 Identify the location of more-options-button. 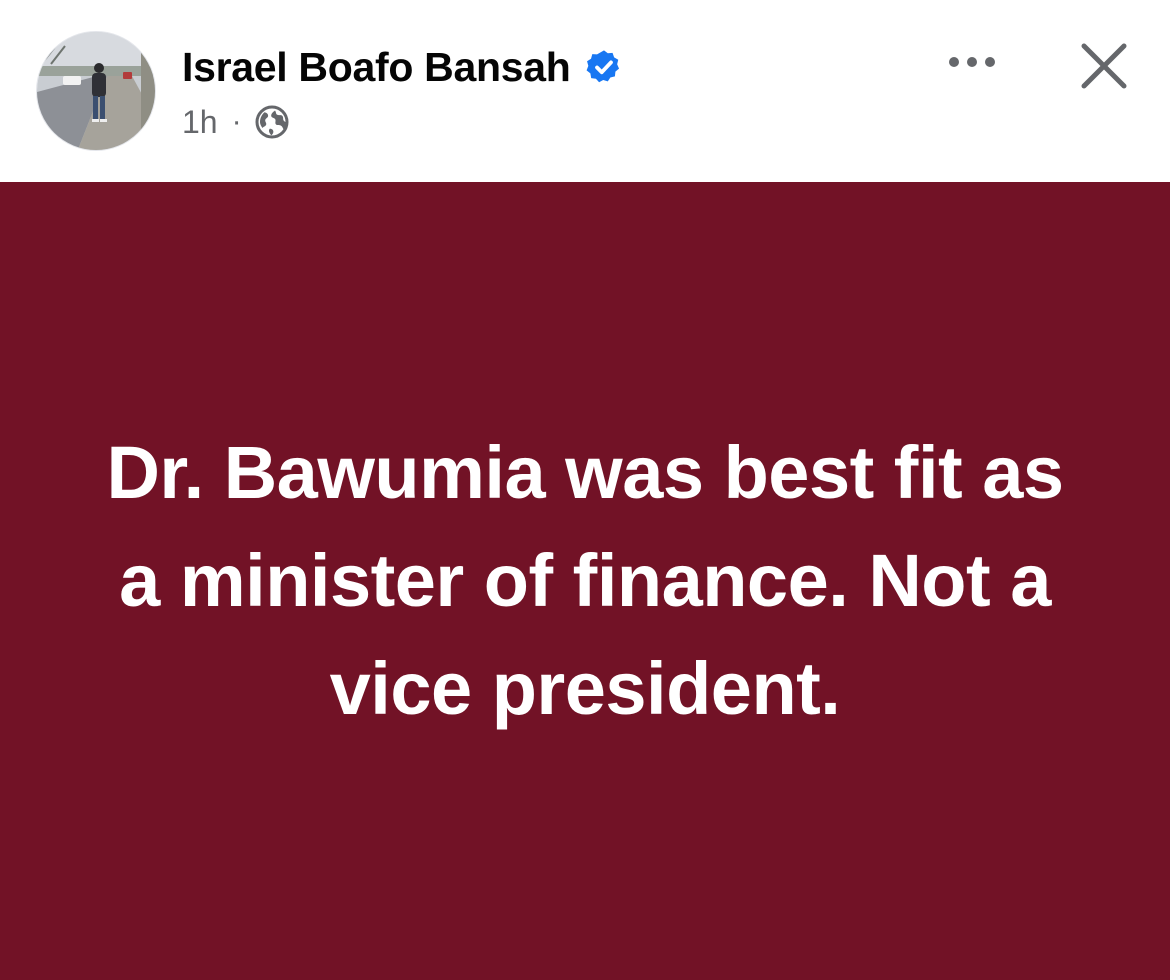
(972, 62).